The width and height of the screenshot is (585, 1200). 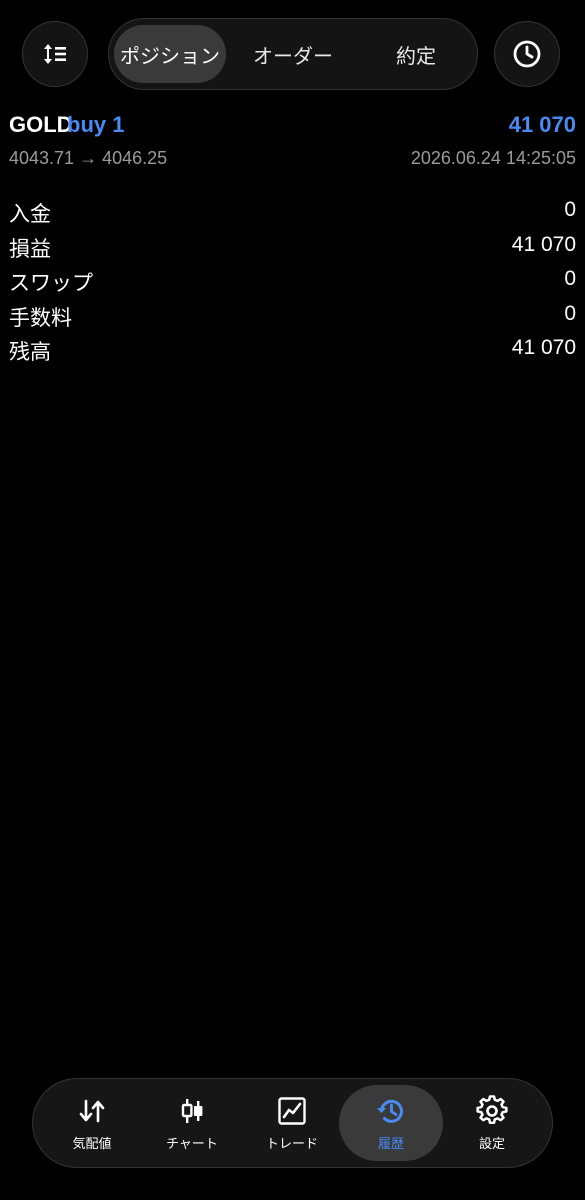 What do you see at coordinates (192, 1110) in the screenshot?
I see `candlestick-icon` at bounding box center [192, 1110].